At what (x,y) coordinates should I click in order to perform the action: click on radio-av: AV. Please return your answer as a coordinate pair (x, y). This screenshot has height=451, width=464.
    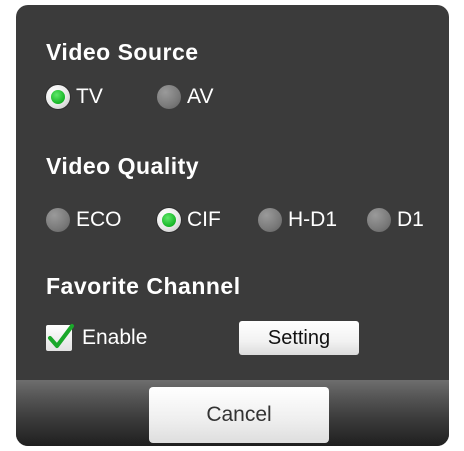
    Looking at the image, I should click on (185, 97).